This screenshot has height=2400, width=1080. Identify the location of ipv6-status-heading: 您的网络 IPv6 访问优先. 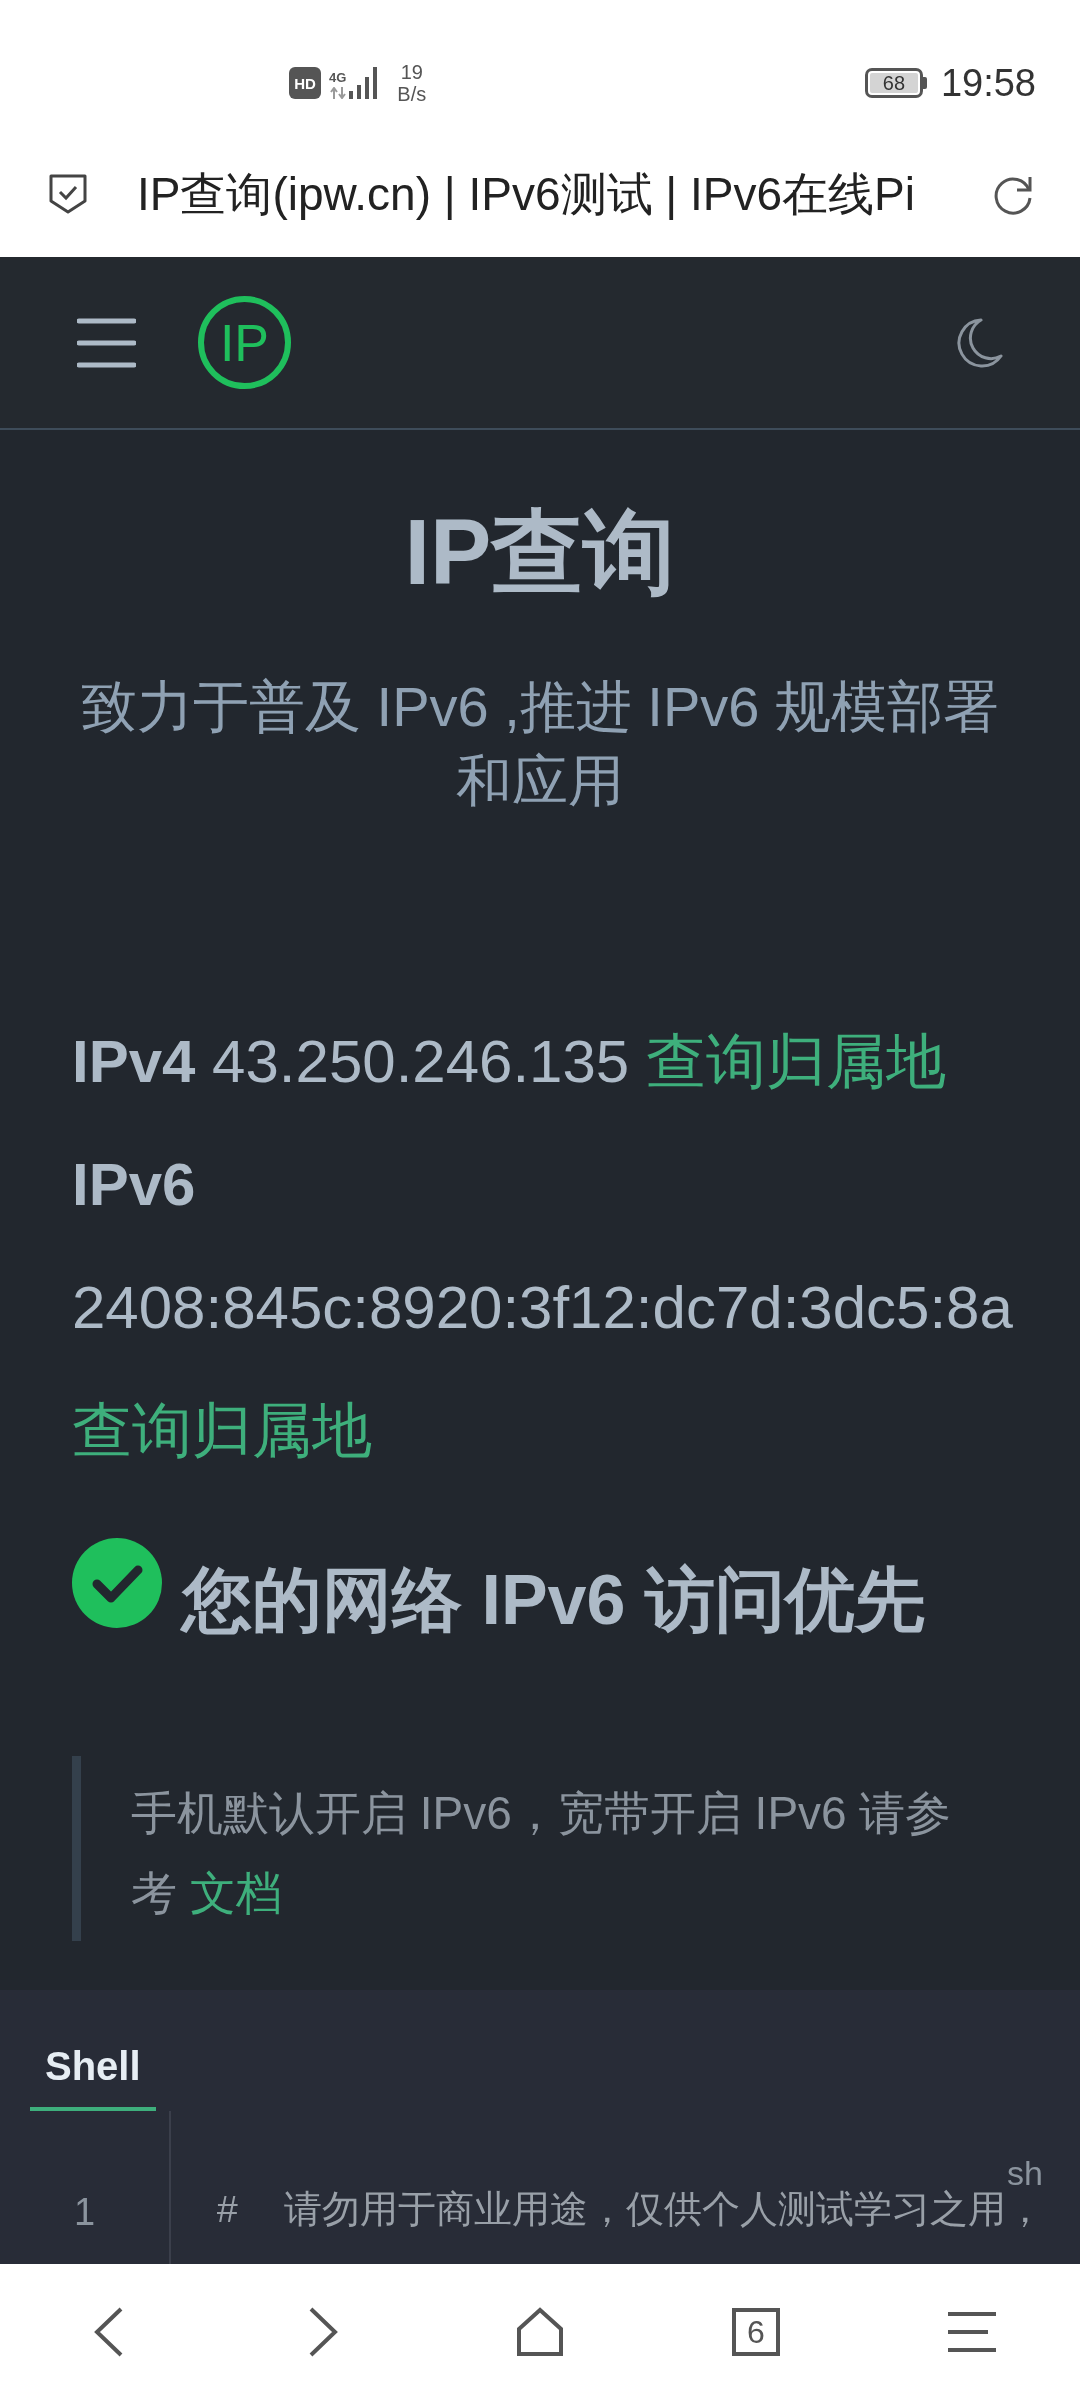
(553, 1600).